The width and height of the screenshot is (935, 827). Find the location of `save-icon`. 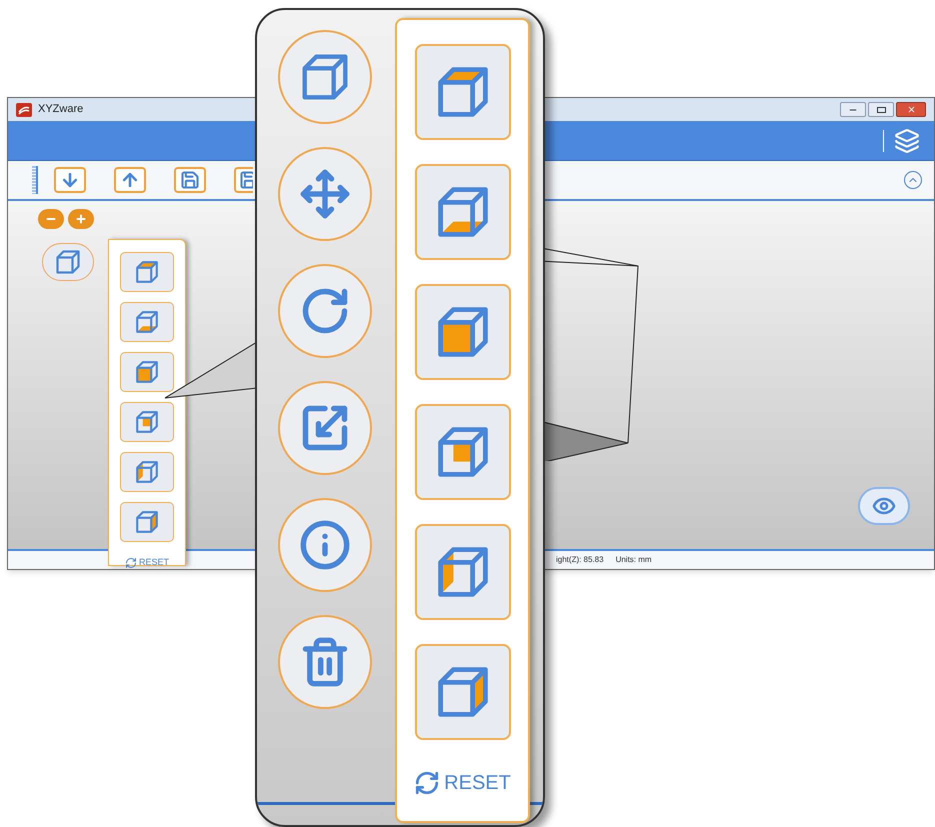

save-icon is located at coordinates (190, 180).